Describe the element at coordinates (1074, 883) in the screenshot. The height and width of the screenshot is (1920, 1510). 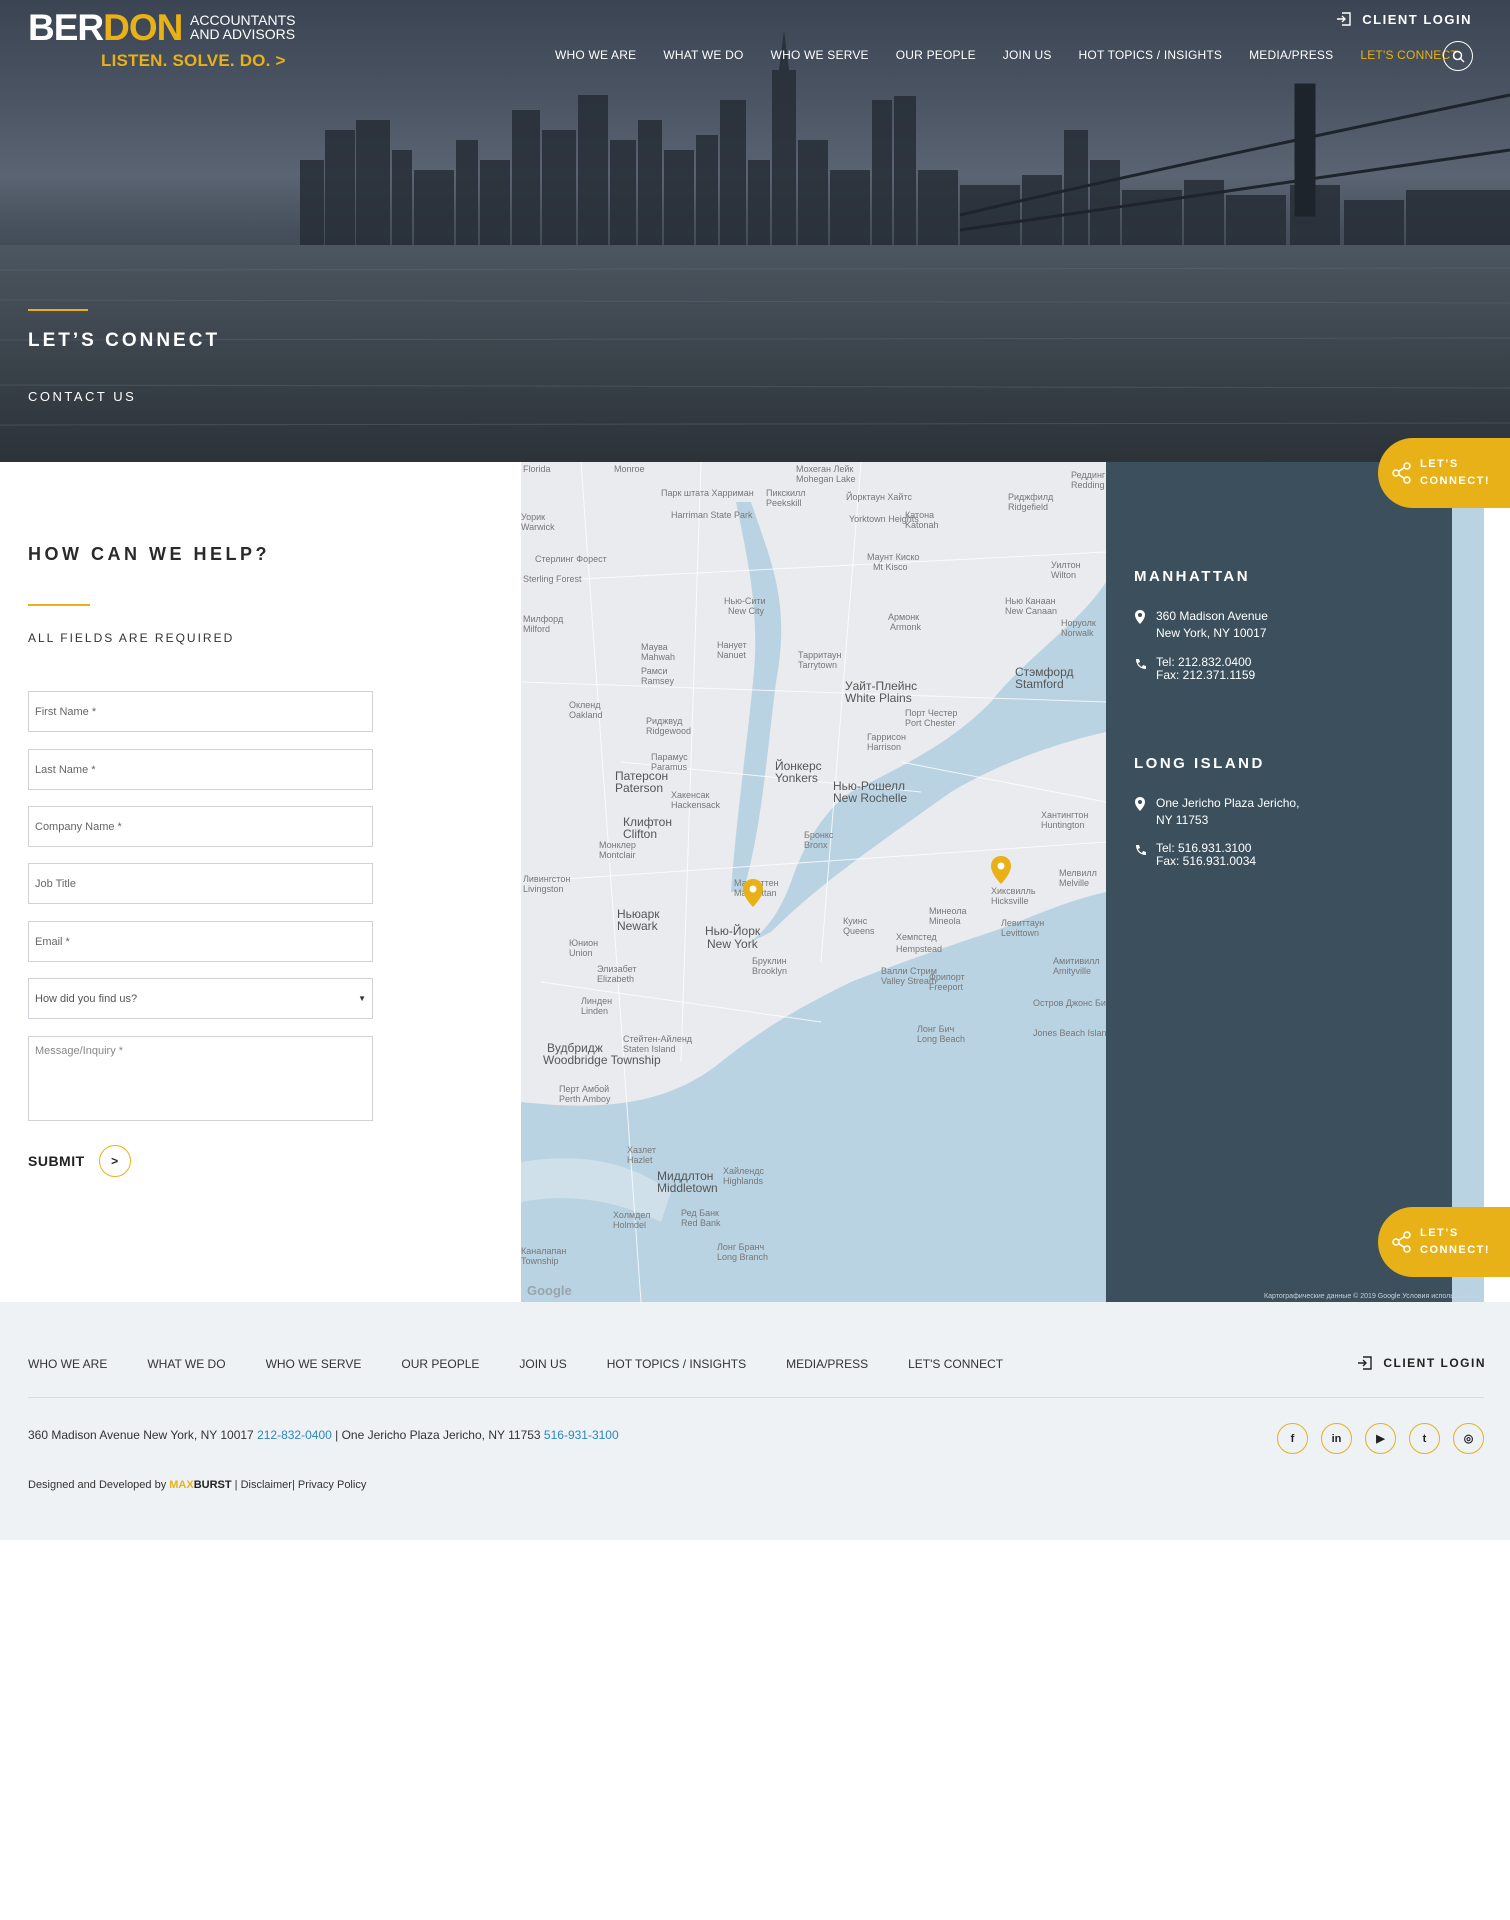
I see `map-label: Melville` at that location.